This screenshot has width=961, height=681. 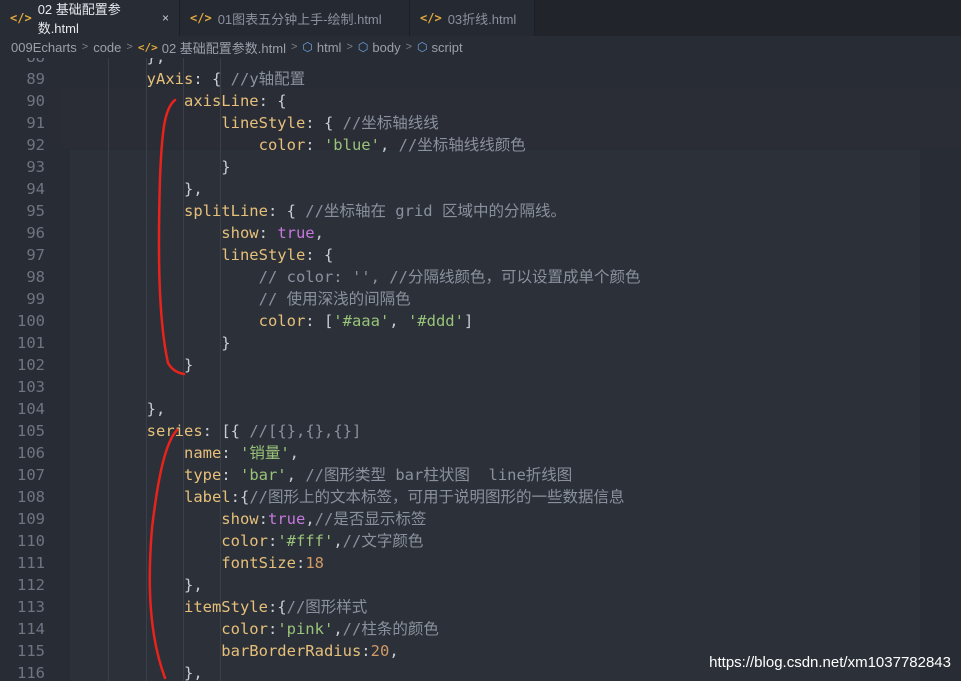 I want to click on code-text: color:'#fff',//文字颜色, so click(x=247, y=541).